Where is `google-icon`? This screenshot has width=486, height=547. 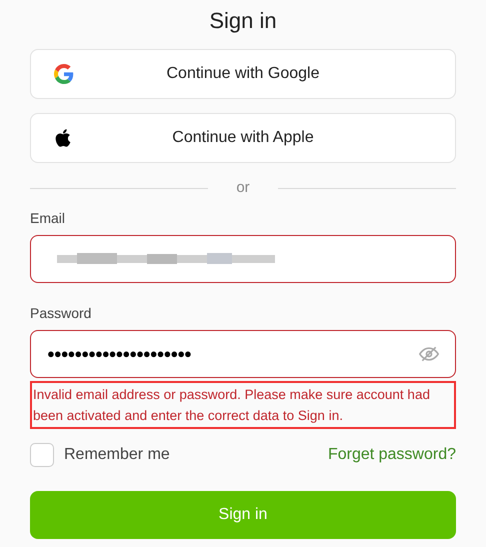
google-icon is located at coordinates (64, 74).